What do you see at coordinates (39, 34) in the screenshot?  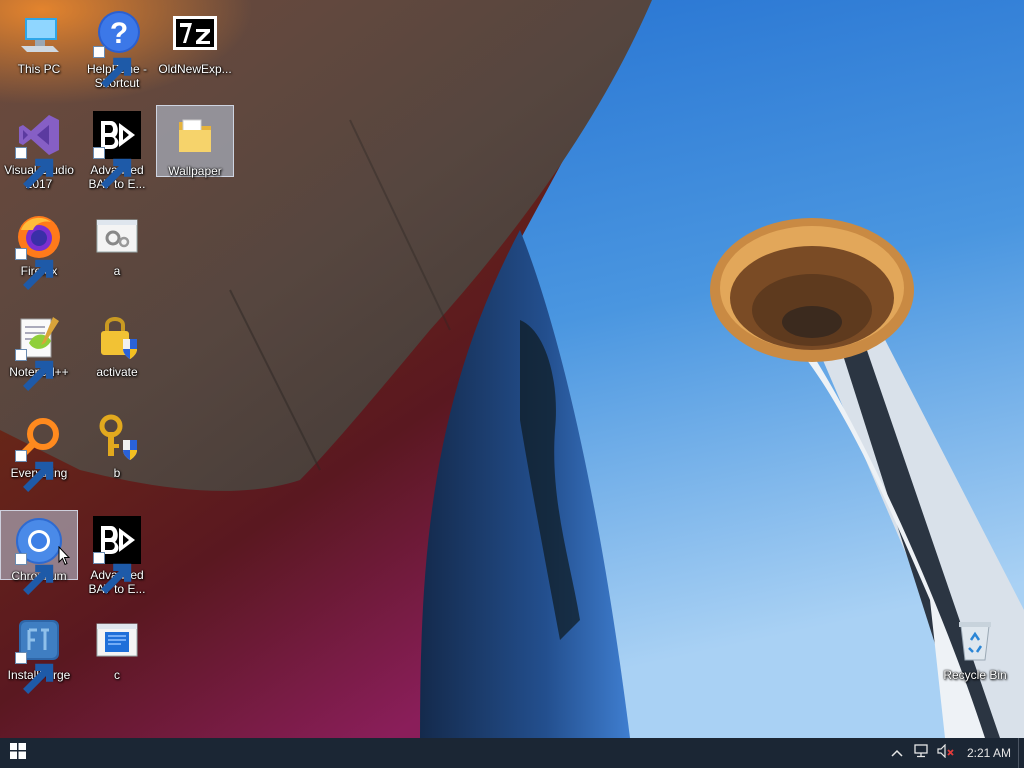 I see `computer-icon` at bounding box center [39, 34].